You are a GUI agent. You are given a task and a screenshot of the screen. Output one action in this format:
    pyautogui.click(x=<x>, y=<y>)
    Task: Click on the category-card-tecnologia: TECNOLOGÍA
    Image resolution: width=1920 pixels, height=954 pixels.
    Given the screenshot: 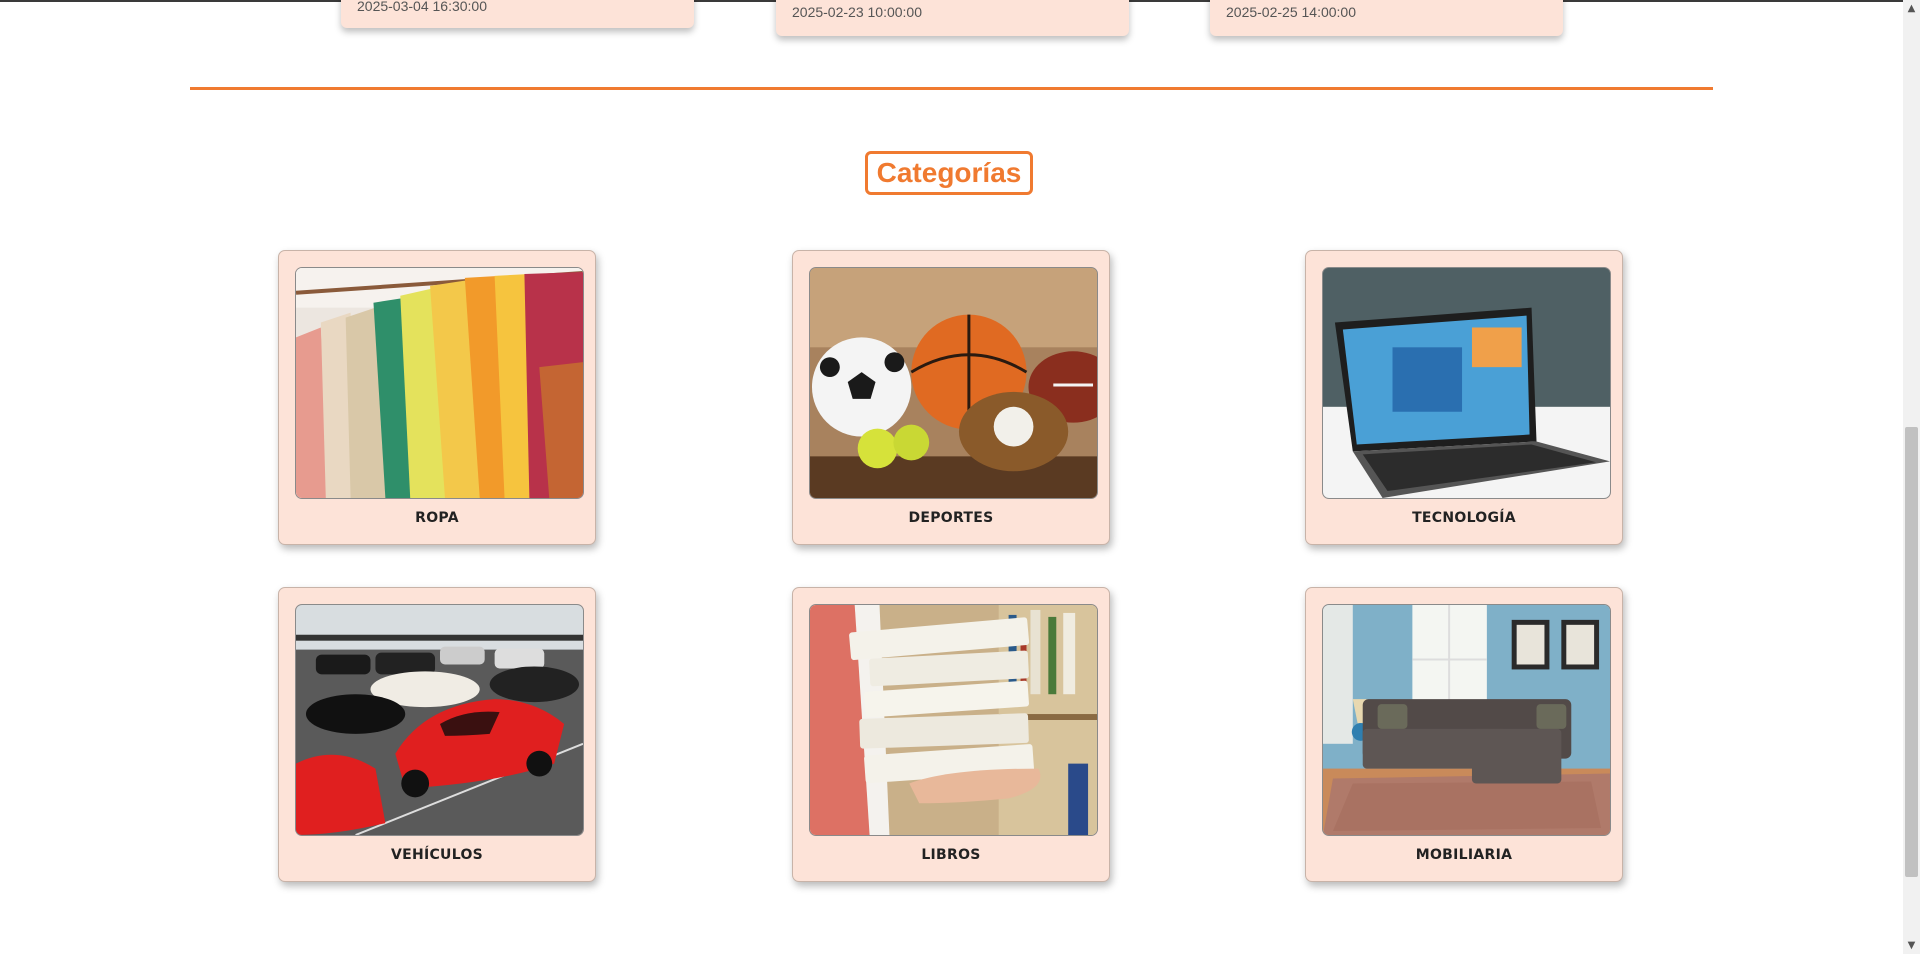 What is the action you would take?
    pyautogui.click(x=1464, y=397)
    